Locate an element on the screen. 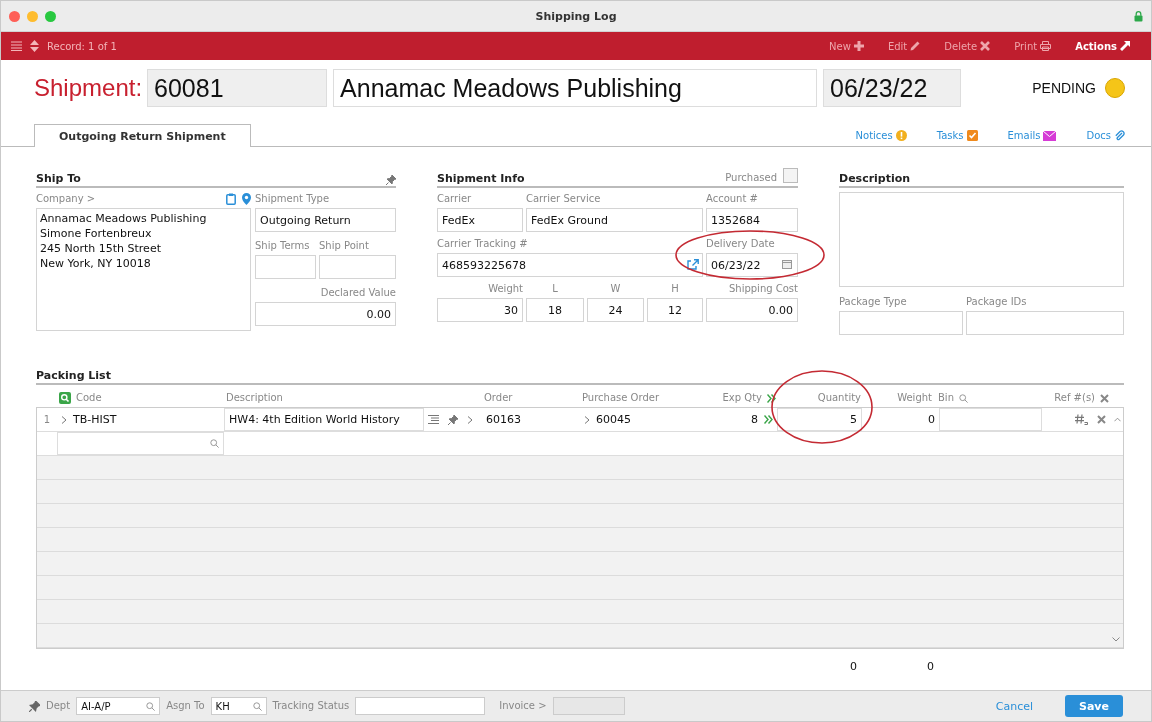  ship-point-field is located at coordinates (357, 267).